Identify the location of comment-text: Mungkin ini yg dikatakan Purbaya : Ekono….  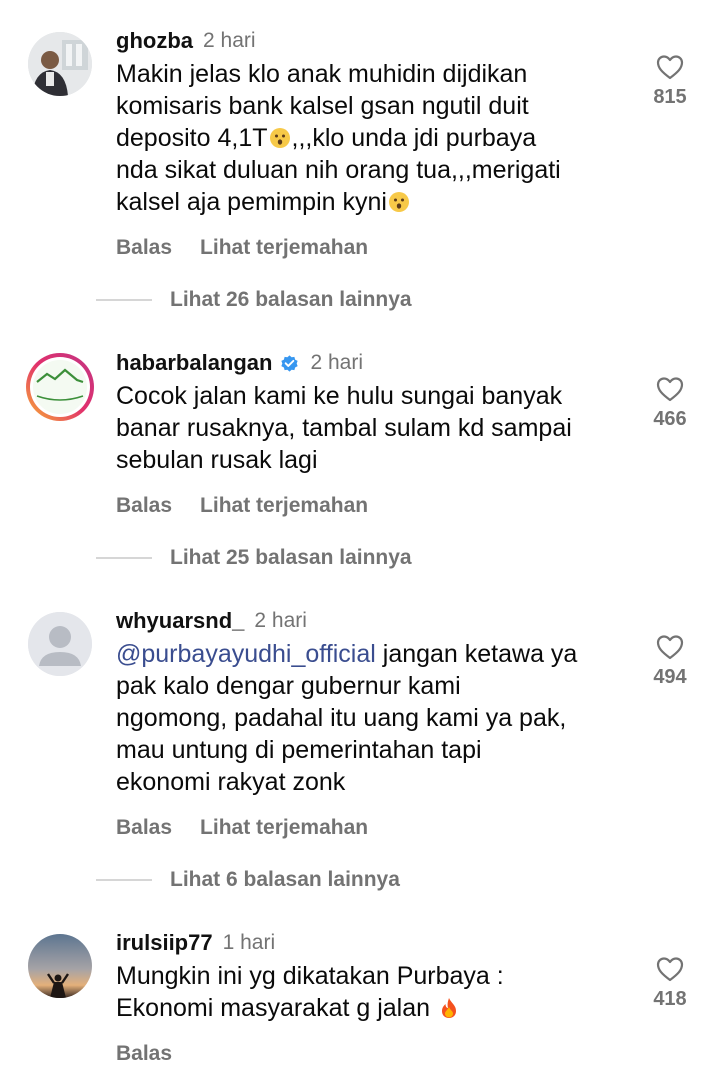
(376, 992).